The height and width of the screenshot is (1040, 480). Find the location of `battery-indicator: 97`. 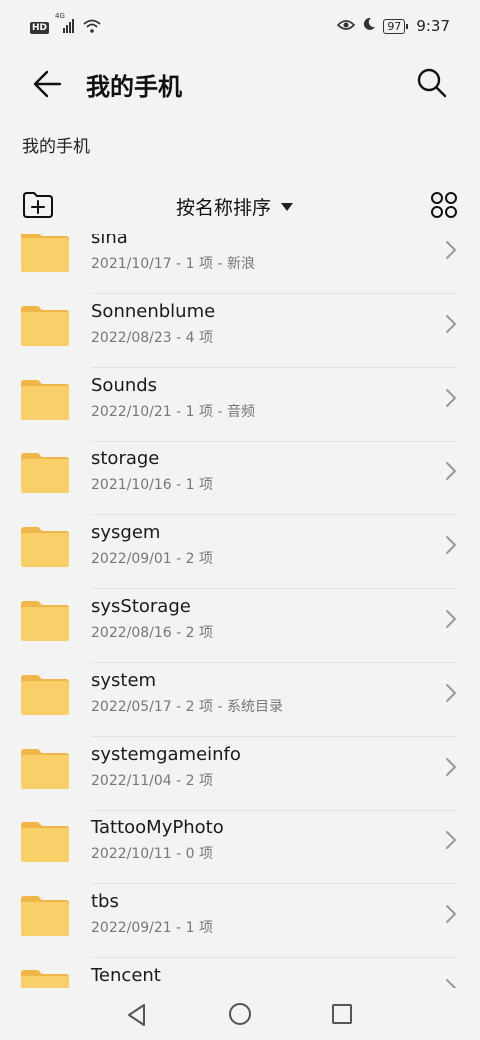

battery-indicator: 97 is located at coordinates (396, 26).